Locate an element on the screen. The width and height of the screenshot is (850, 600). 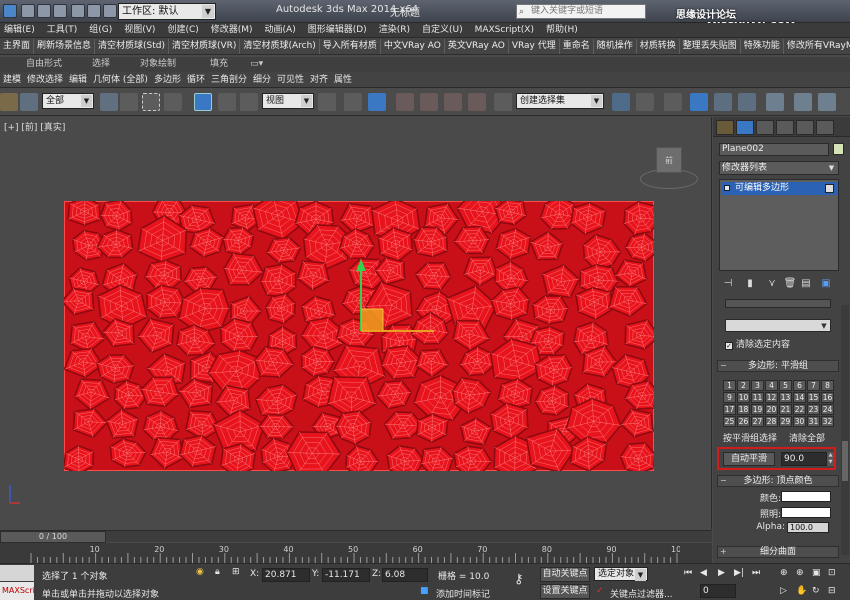
smoothing-group-button: 20 is located at coordinates (771, 409).